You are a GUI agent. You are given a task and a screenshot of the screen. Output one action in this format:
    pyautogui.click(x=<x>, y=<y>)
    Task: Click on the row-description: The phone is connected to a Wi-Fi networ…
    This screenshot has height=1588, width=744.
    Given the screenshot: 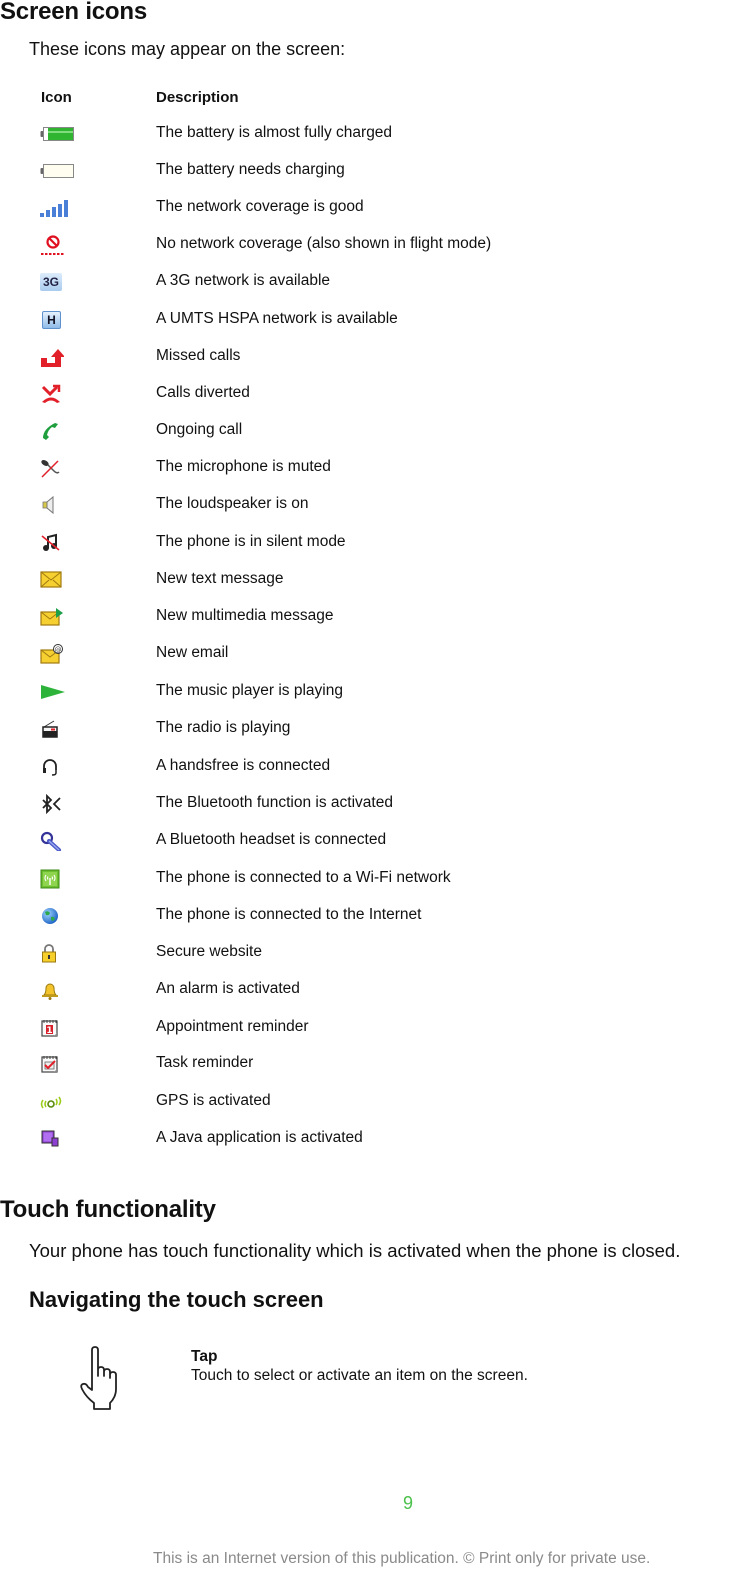 What is the action you would take?
    pyautogui.click(x=303, y=877)
    